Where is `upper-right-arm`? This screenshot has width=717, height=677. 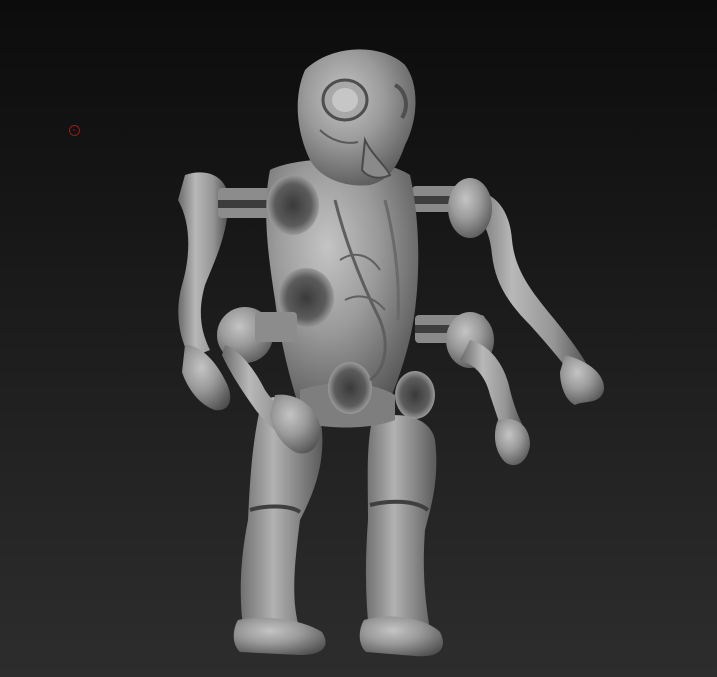
upper-right-arm is located at coordinates (508, 291).